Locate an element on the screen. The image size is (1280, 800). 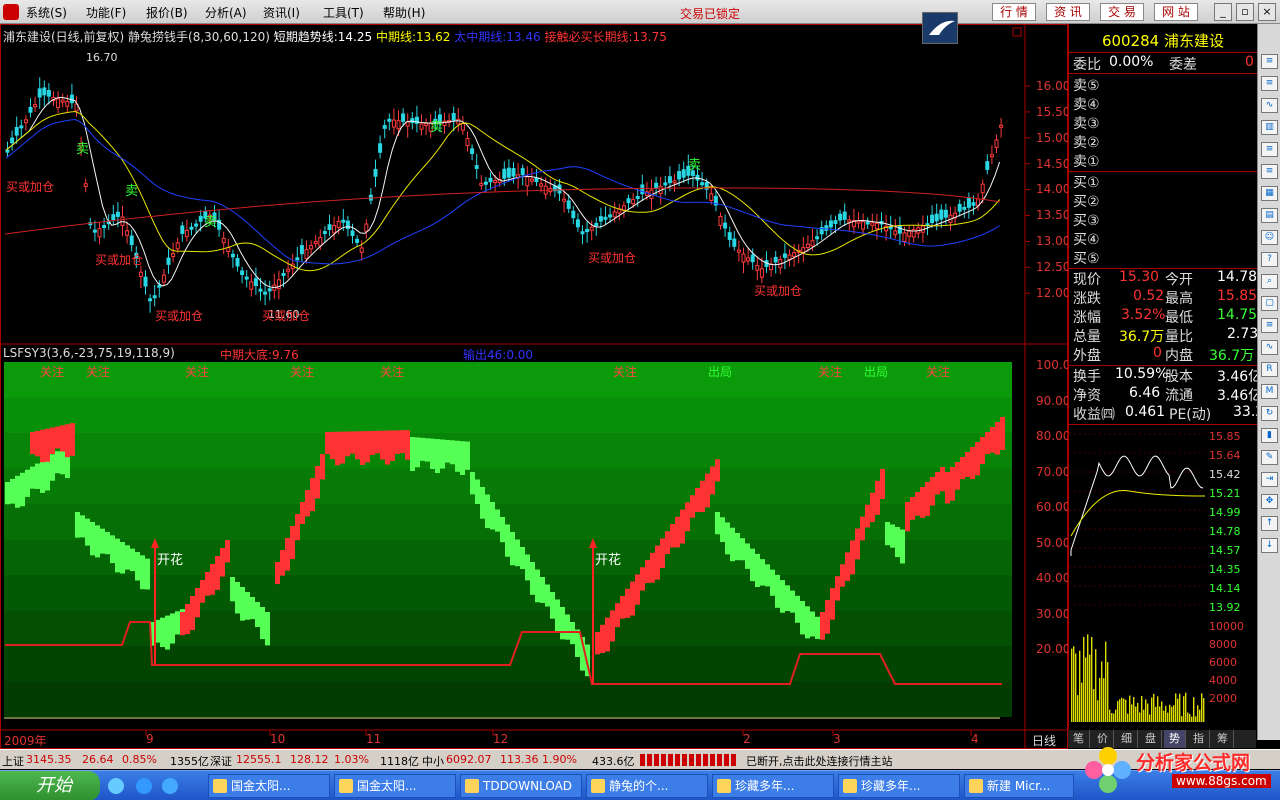
quote-button: 行 情 is located at coordinates (1014, 12).